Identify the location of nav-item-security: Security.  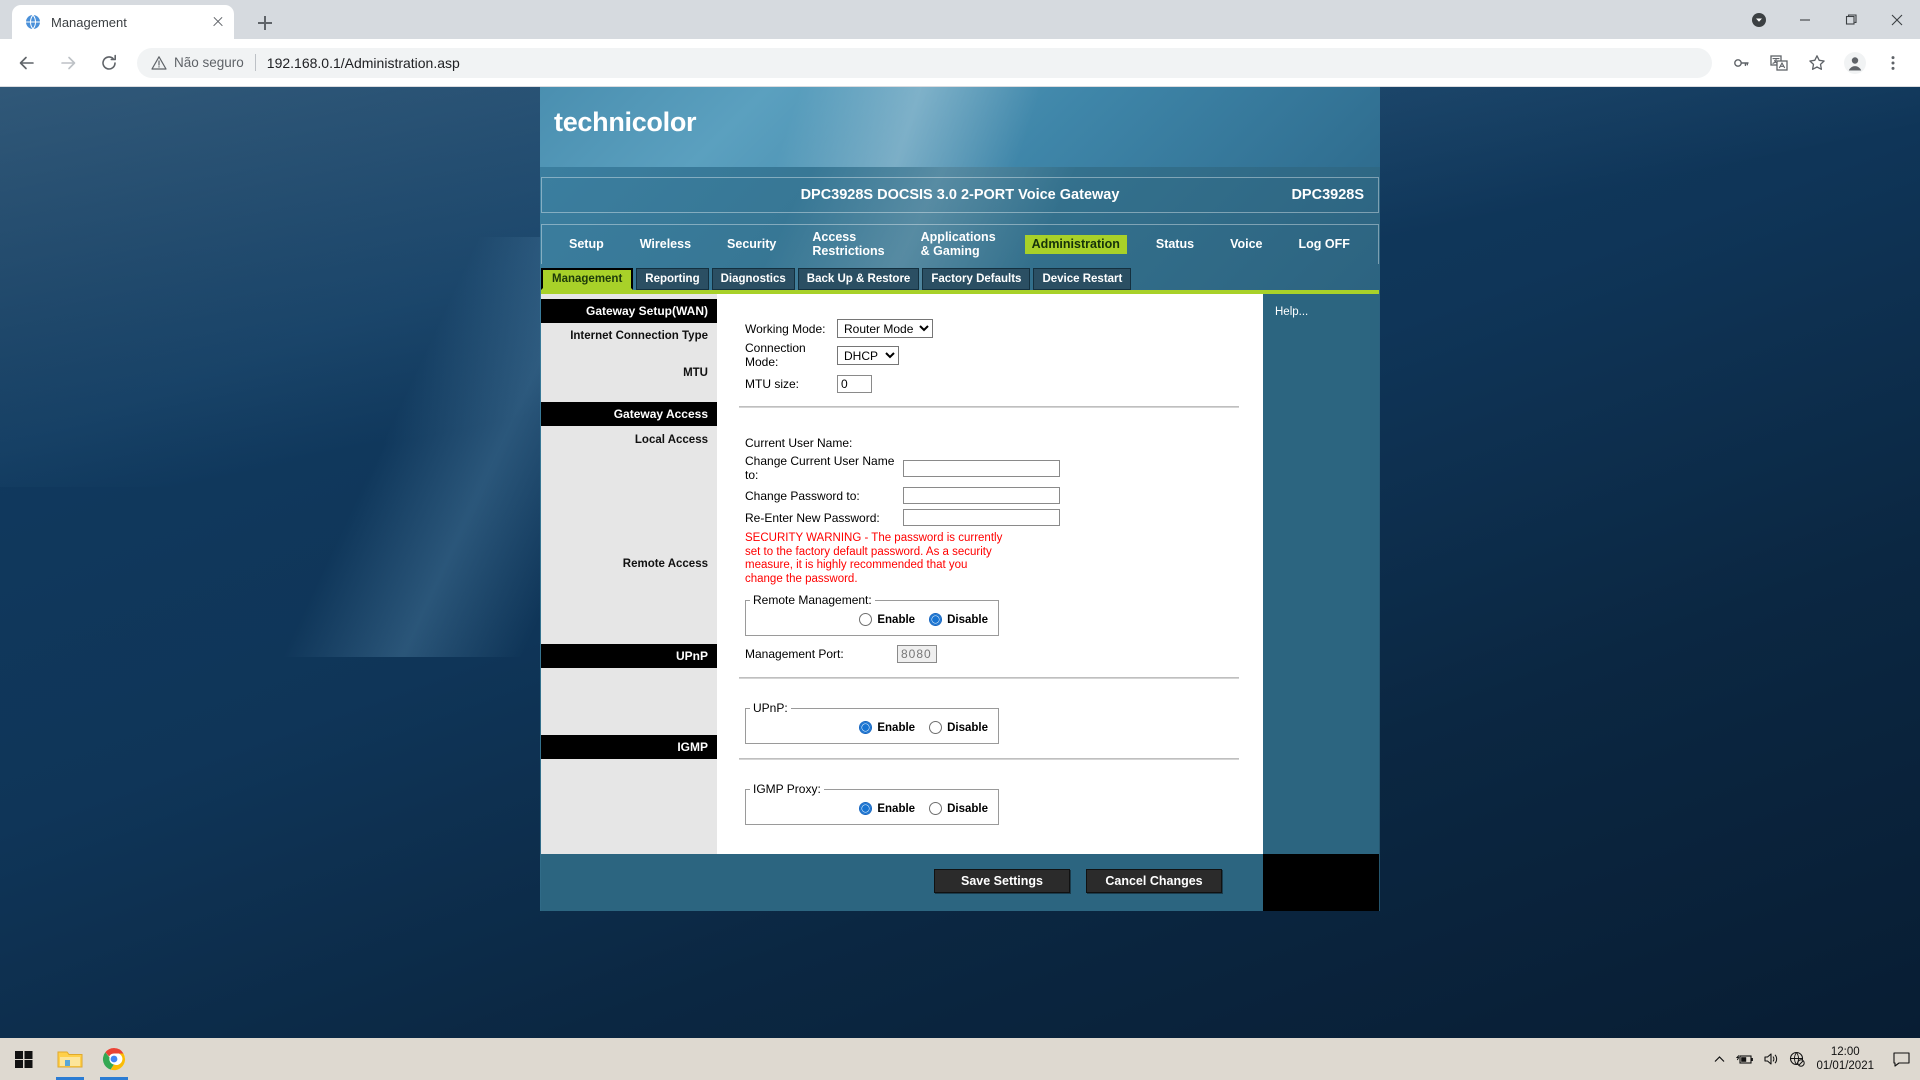
(751, 245).